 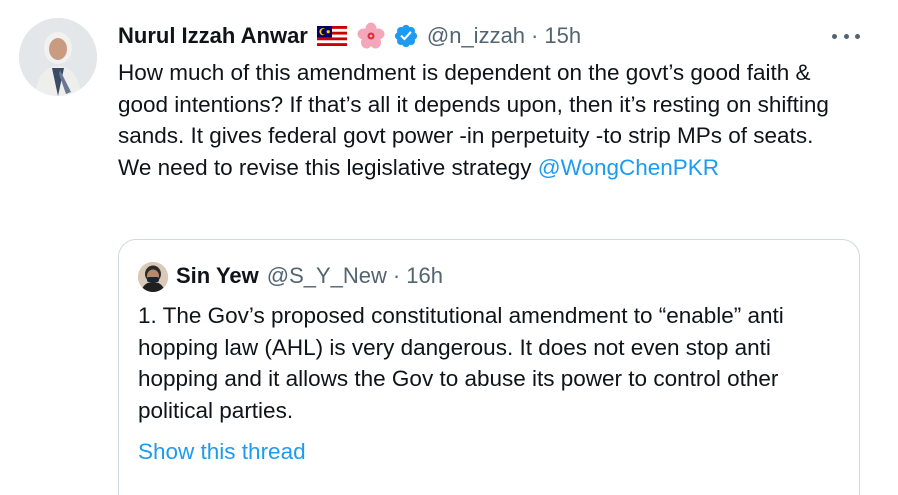 What do you see at coordinates (349, 36) in the screenshot?
I see `tweet-header: Nurul Izzah Anwar @n_izzah · 15h` at bounding box center [349, 36].